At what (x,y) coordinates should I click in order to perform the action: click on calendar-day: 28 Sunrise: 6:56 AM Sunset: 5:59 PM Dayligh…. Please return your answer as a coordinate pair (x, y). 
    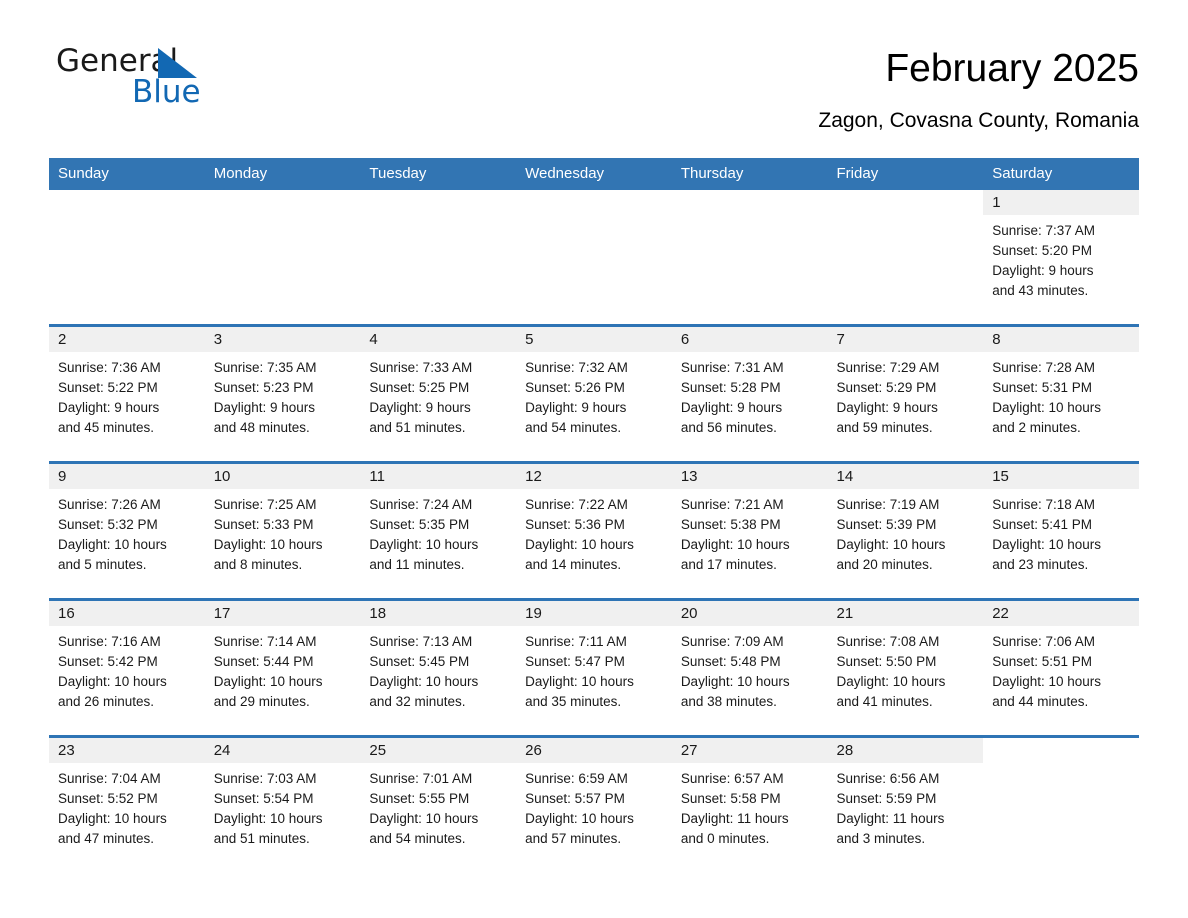
    Looking at the image, I should click on (905, 805).